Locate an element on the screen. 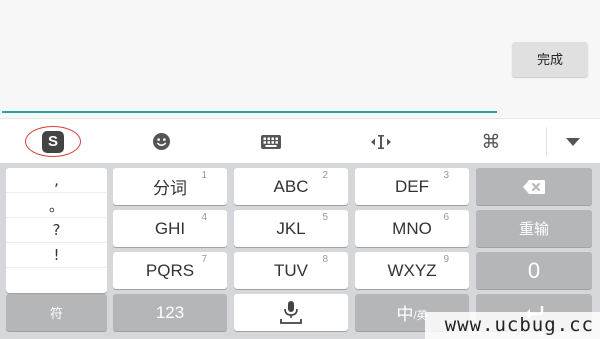 The width and height of the screenshot is (600, 339). key-pqrs: PQRS 7 is located at coordinates (170, 270).